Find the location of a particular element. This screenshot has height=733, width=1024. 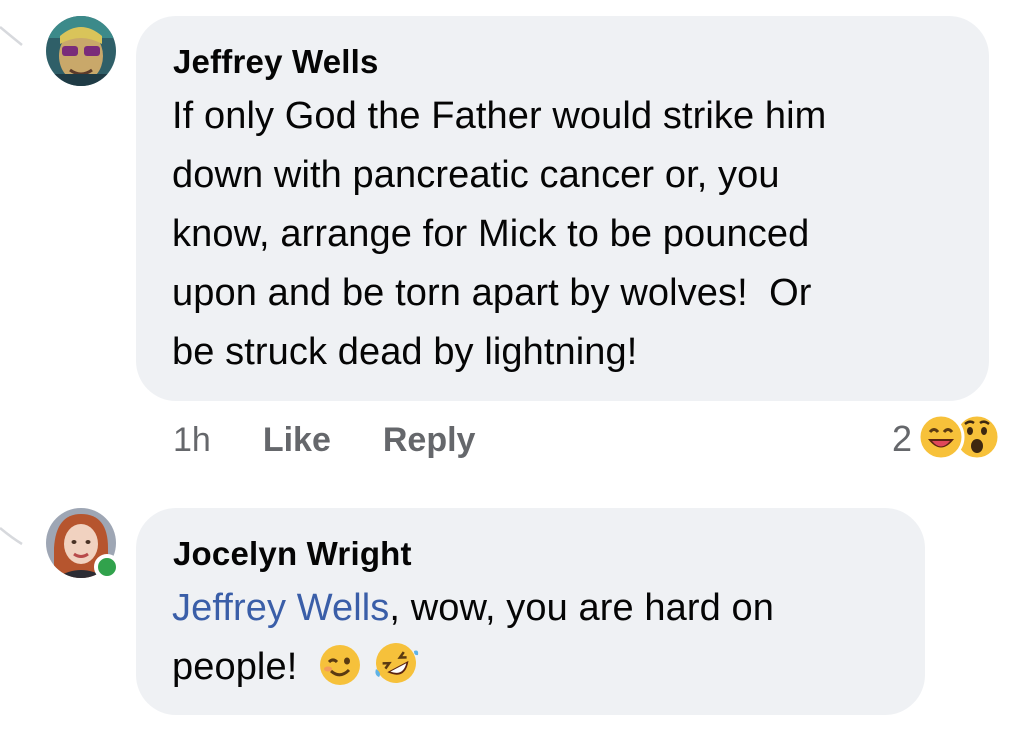

comment-actions: 1h Like Reply is located at coordinates (350, 440).